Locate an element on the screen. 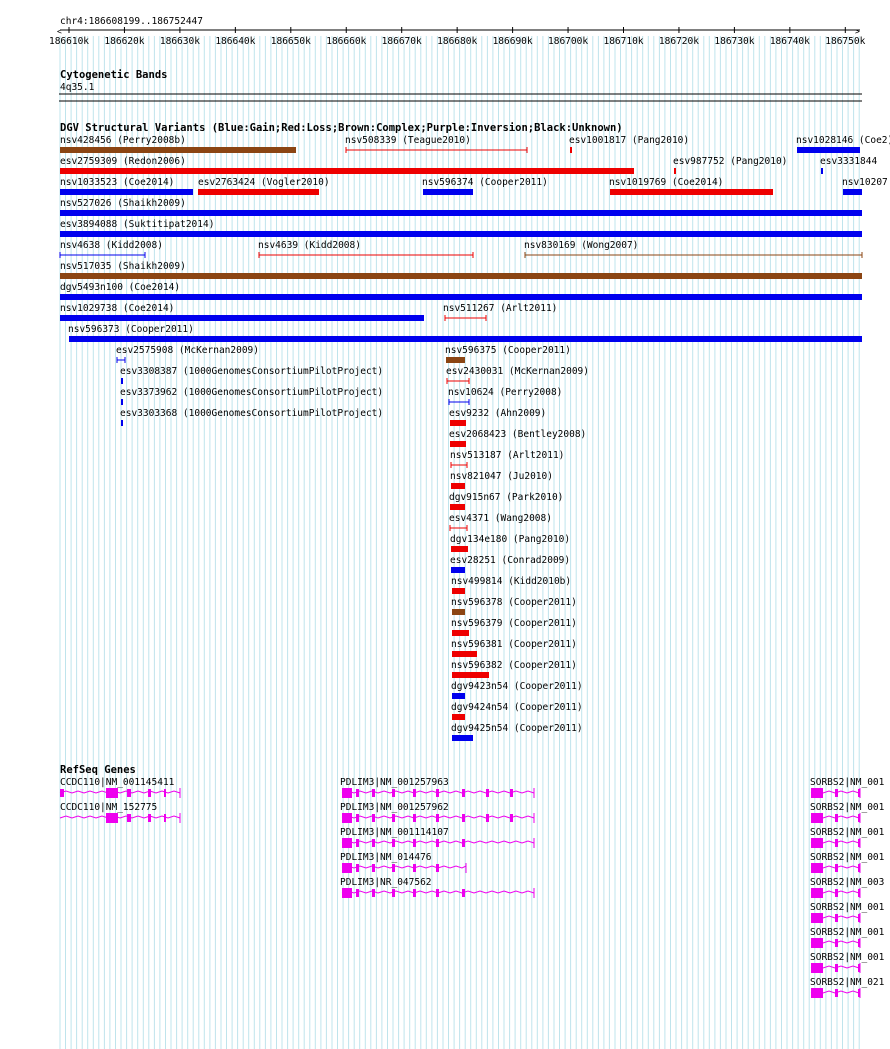 Image resolution: width=890 pixels, height=1049 pixels. dgv-variant: nsv596378 (Cooper2011) is located at coordinates (514, 606).